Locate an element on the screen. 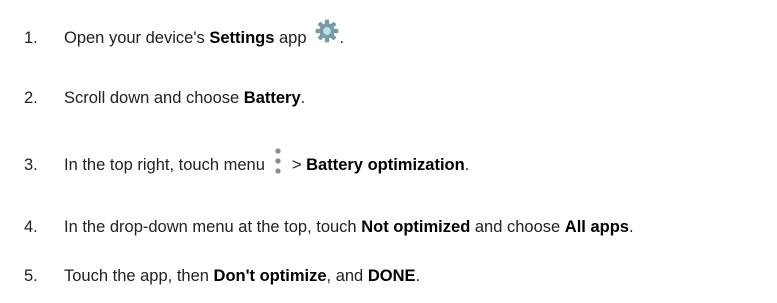 The image size is (777, 303). step-text: Scroll down and choose is located at coordinates (154, 97).